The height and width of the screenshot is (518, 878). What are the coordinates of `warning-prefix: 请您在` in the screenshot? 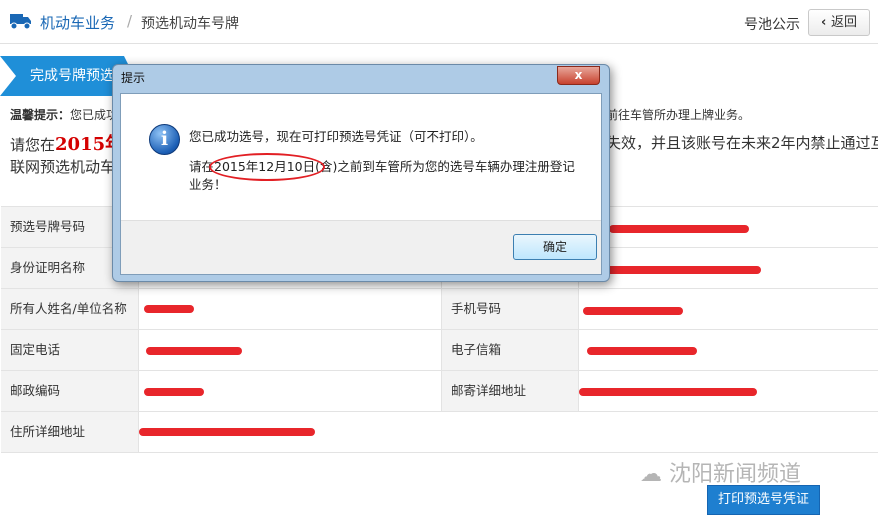 It's located at (33, 145).